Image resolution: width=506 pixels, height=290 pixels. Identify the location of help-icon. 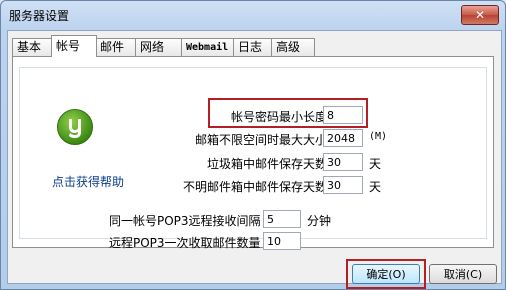
(75, 127).